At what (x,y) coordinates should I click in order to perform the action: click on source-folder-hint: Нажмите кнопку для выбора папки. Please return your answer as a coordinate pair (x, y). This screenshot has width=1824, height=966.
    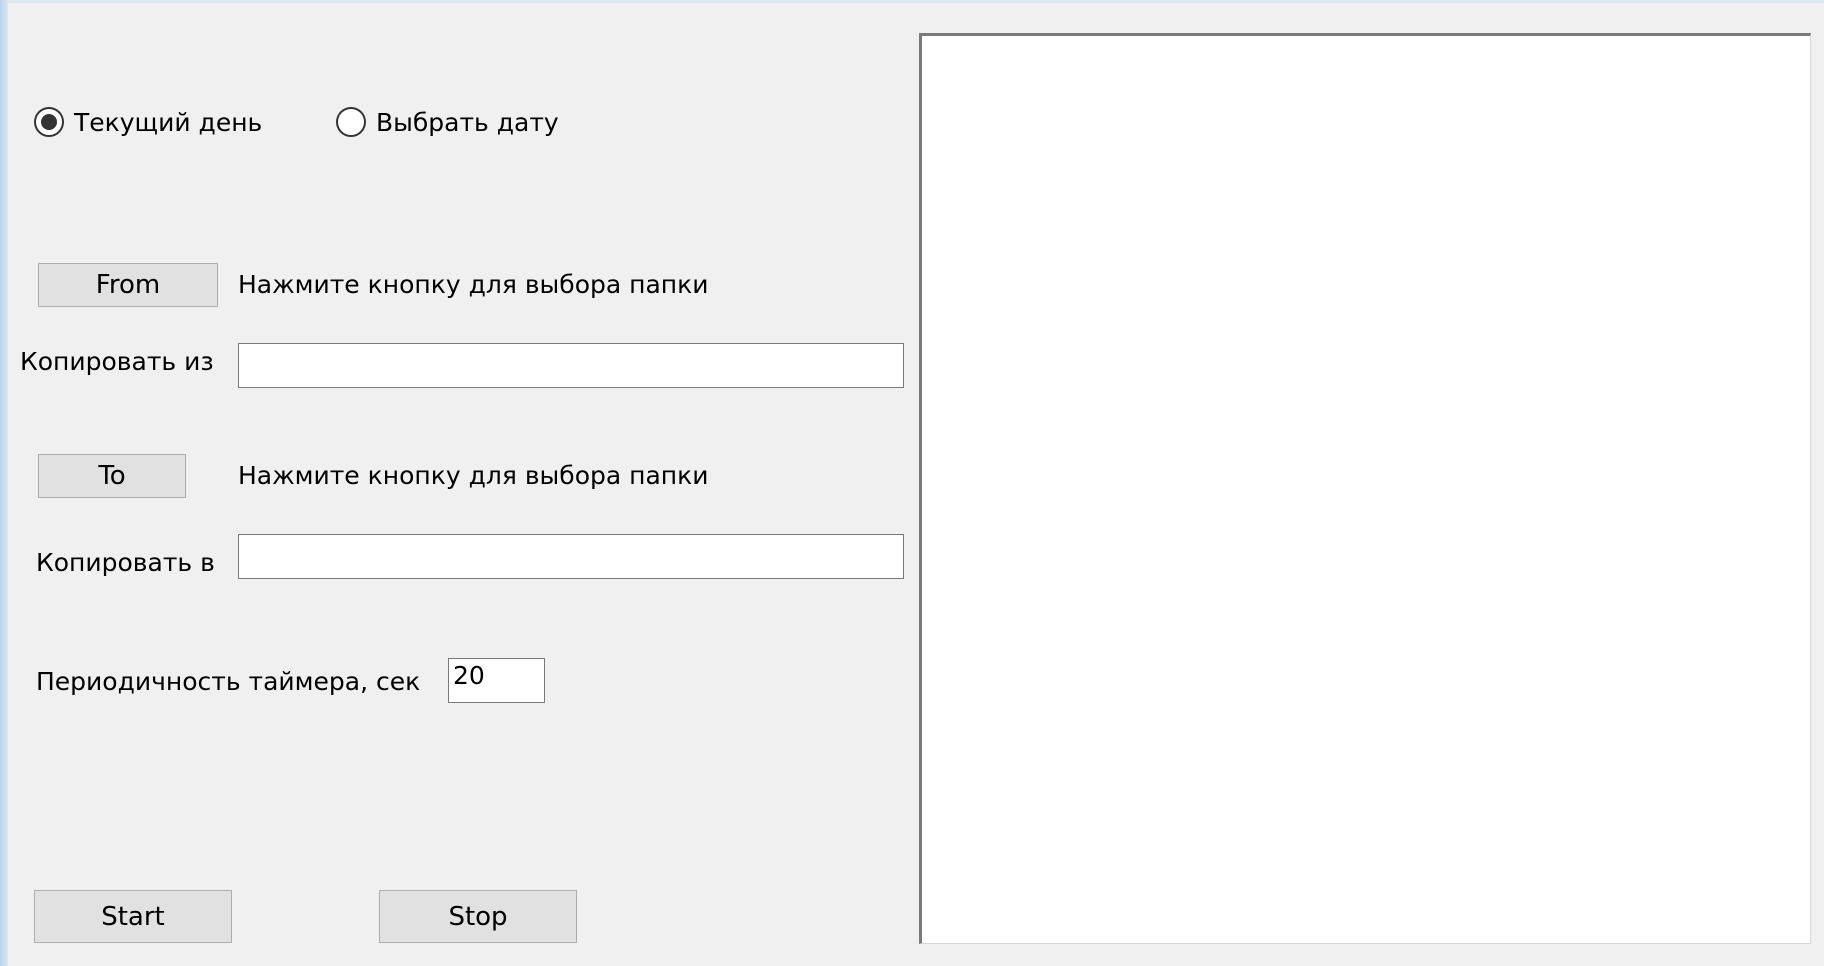
    Looking at the image, I should click on (473, 284).